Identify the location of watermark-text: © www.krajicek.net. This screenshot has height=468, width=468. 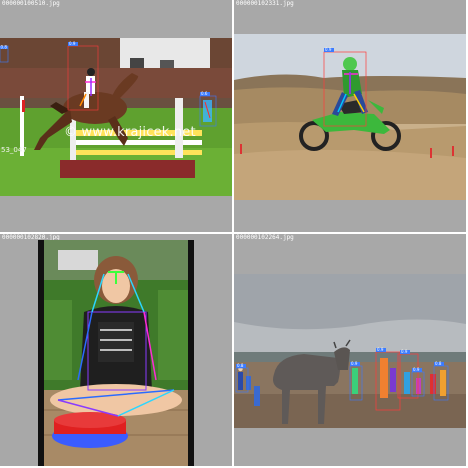
(130, 132).